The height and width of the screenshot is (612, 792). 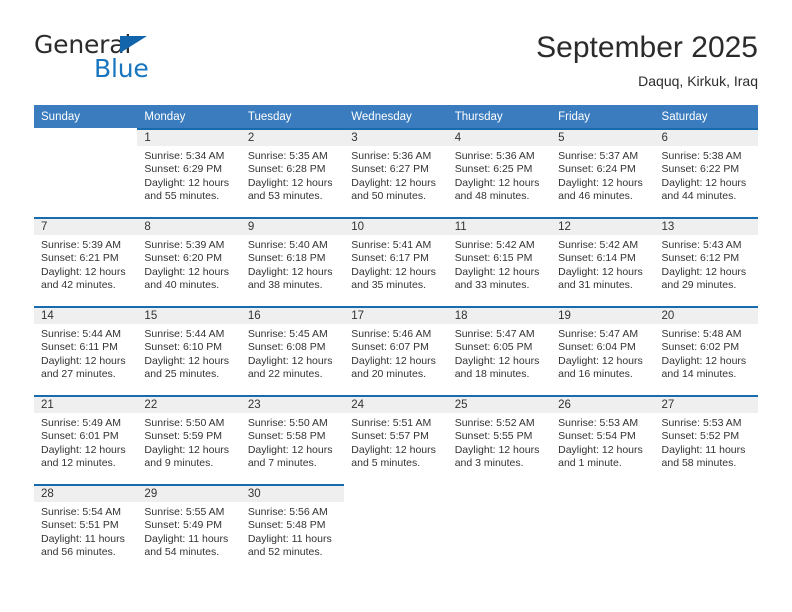 What do you see at coordinates (598, 334) in the screenshot?
I see `sunrise-time: Sunrise: 5:47 AM` at bounding box center [598, 334].